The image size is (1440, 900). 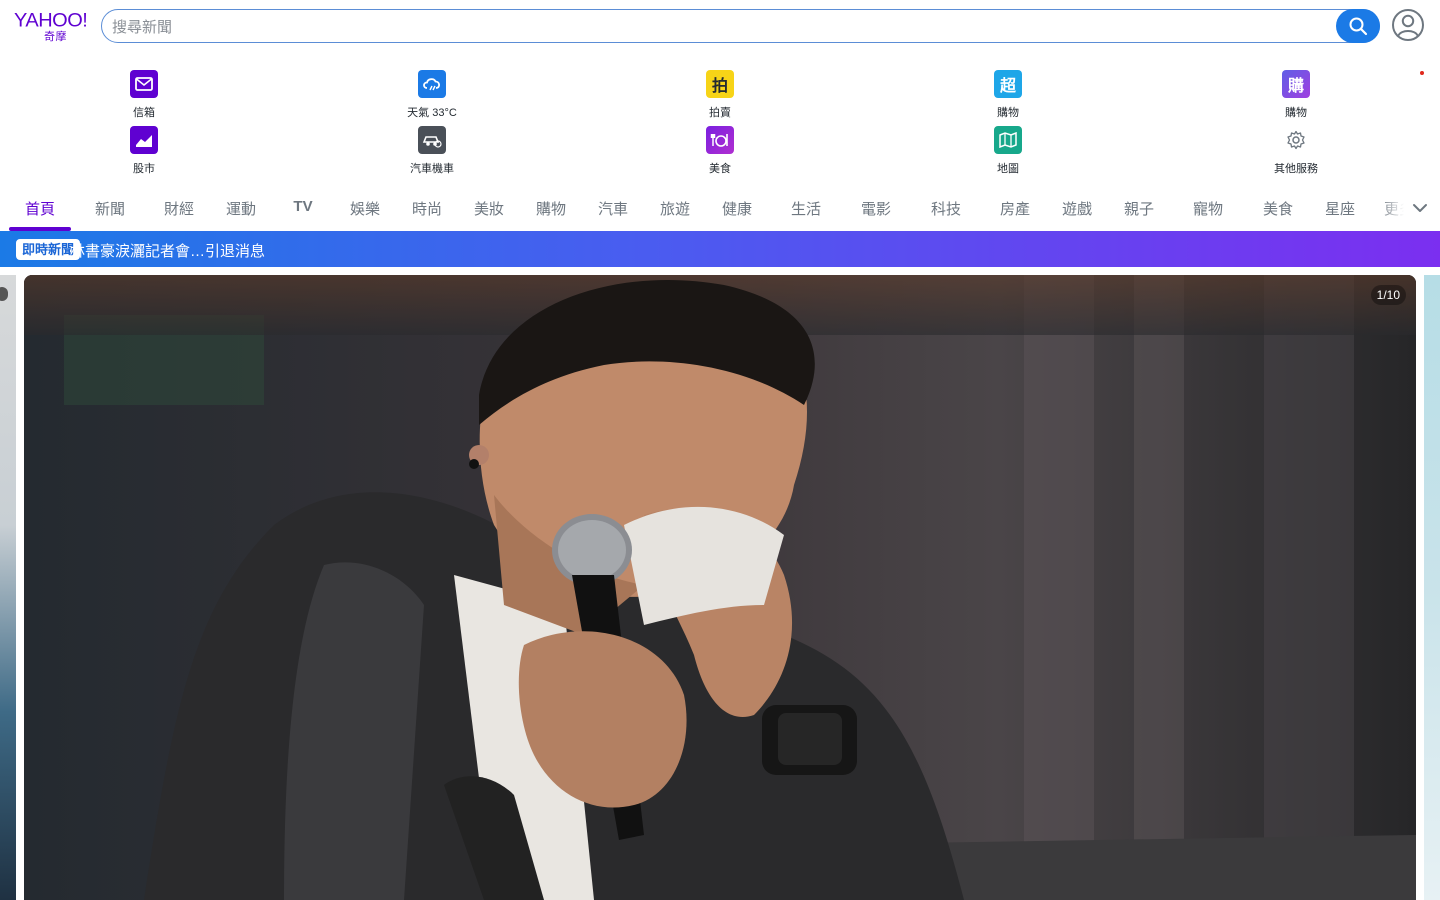 I want to click on tab-health: 健康, so click(x=737, y=209).